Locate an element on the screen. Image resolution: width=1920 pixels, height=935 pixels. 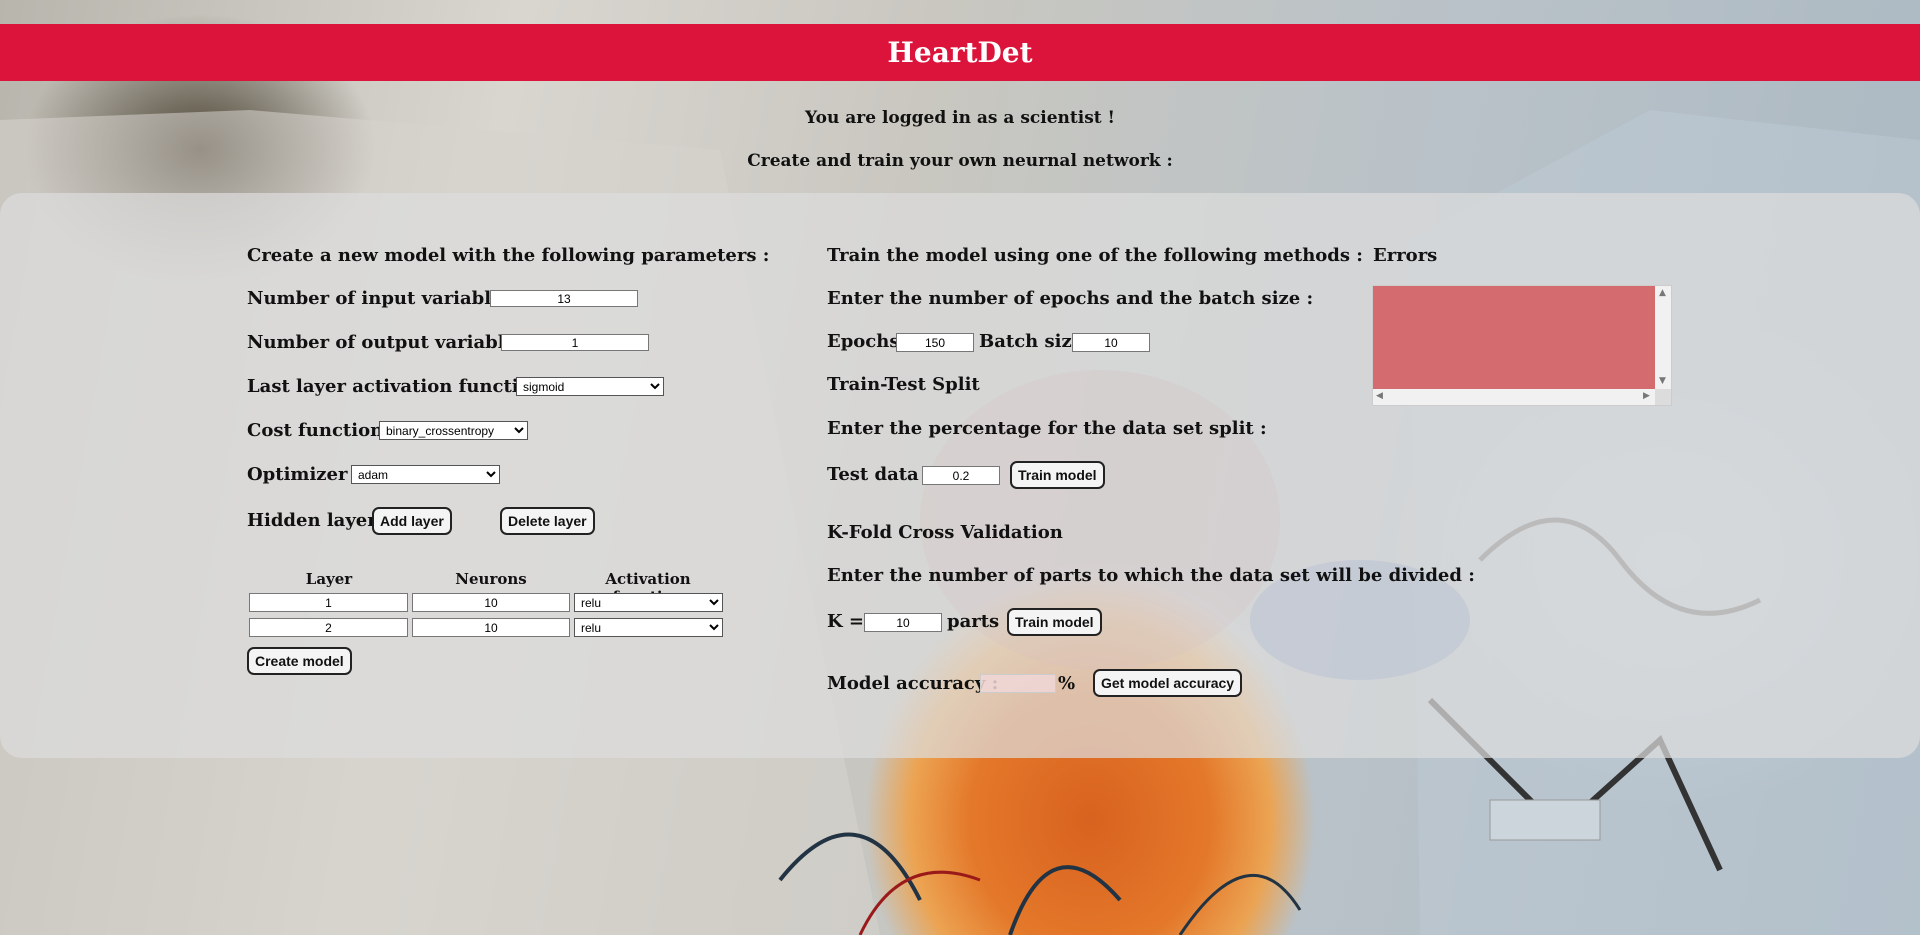
k-field is located at coordinates (903, 622).